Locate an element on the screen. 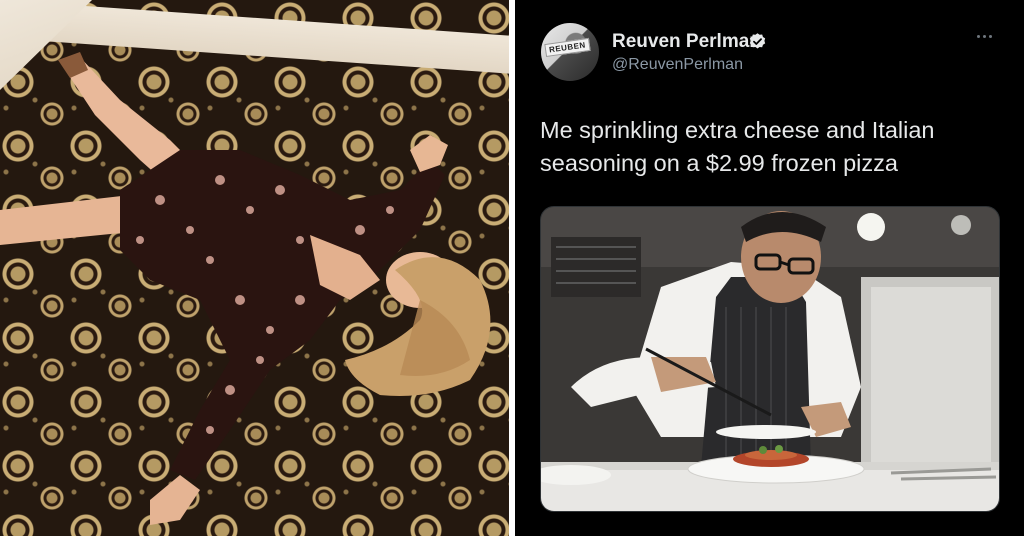  display-name: Reuven Perlman is located at coordinates (686, 42).